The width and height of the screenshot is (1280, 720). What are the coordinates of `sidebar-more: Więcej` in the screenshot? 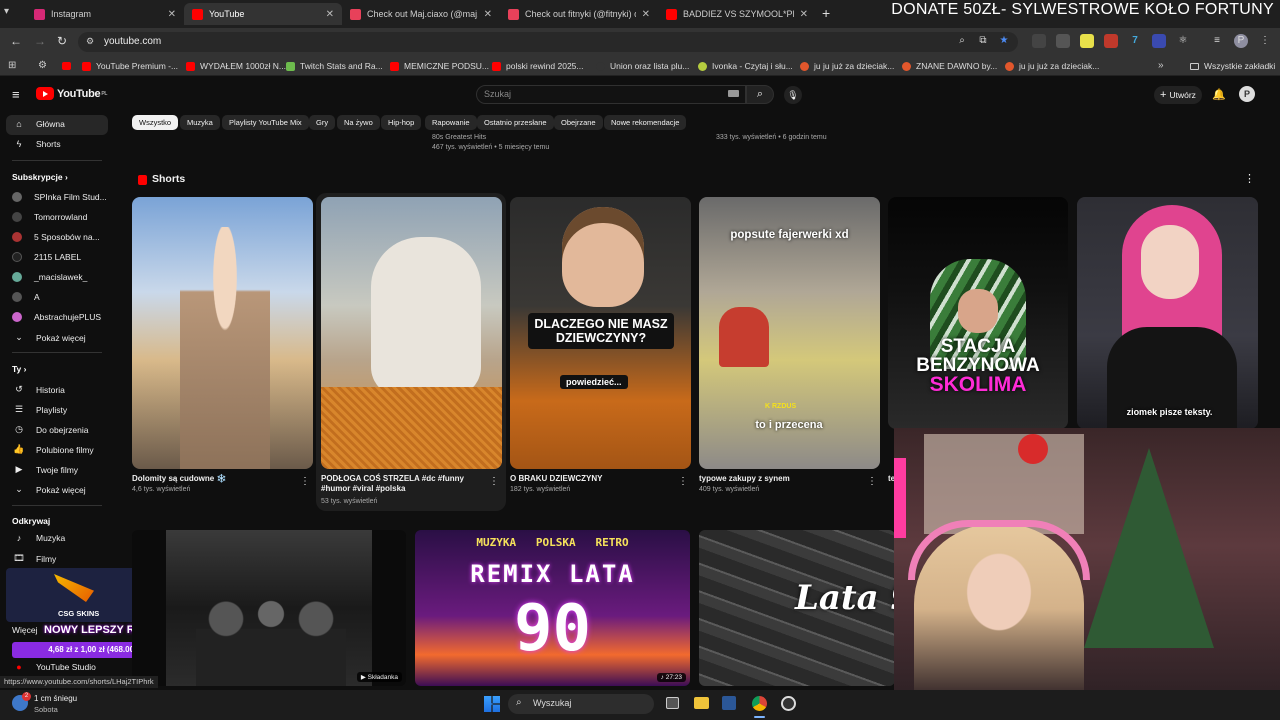 It's located at (25, 630).